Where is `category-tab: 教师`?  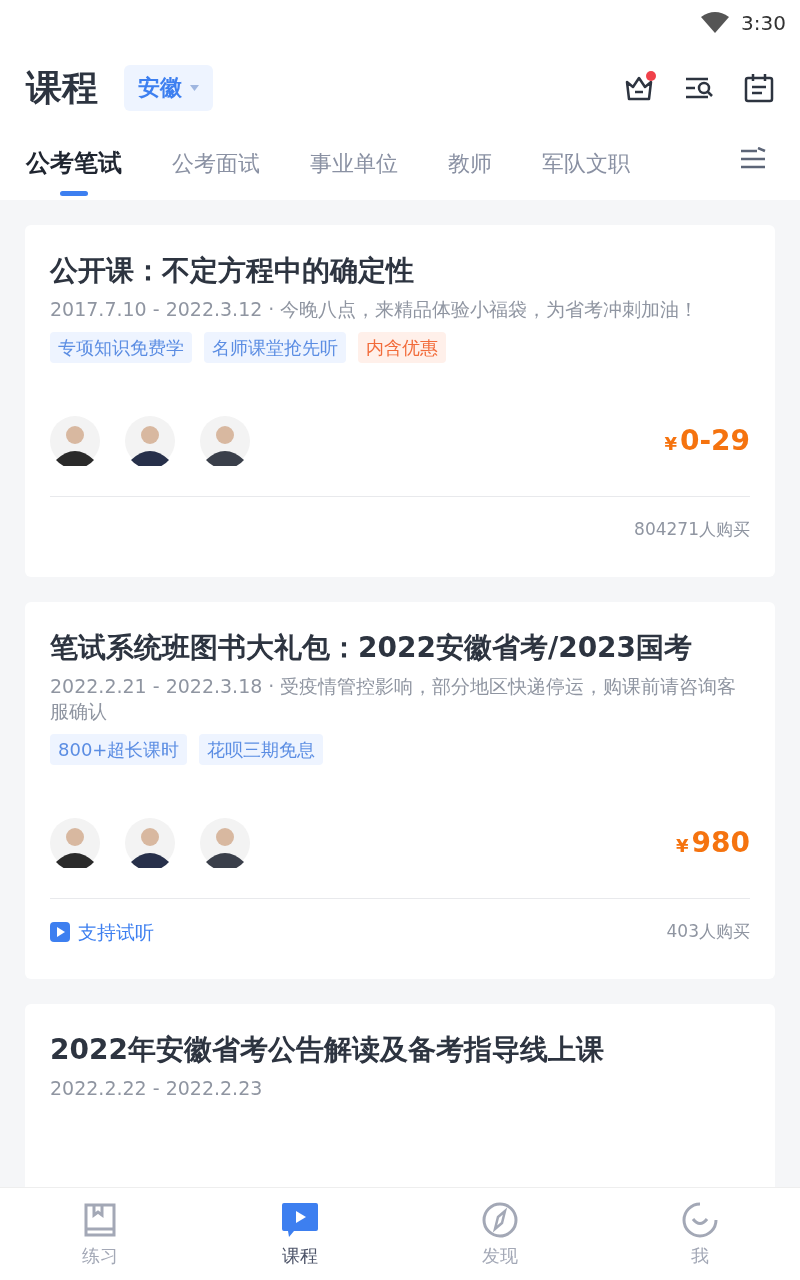
category-tab: 教师 is located at coordinates (470, 163).